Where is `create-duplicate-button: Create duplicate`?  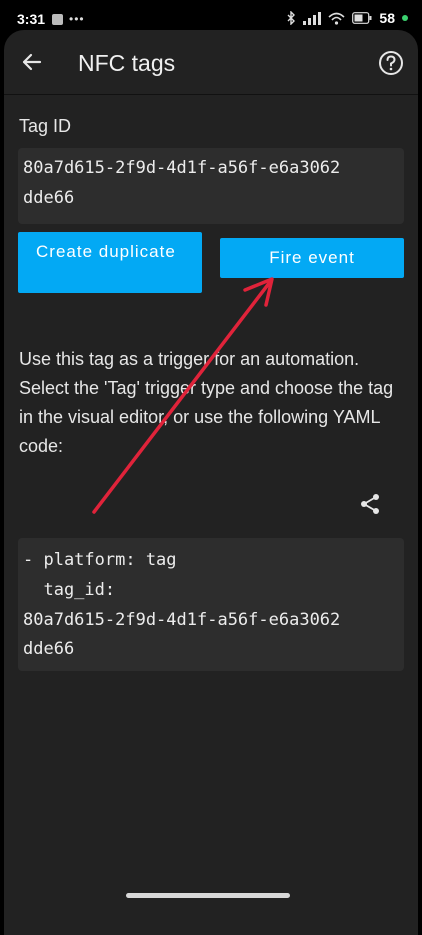 create-duplicate-button: Create duplicate is located at coordinates (110, 262).